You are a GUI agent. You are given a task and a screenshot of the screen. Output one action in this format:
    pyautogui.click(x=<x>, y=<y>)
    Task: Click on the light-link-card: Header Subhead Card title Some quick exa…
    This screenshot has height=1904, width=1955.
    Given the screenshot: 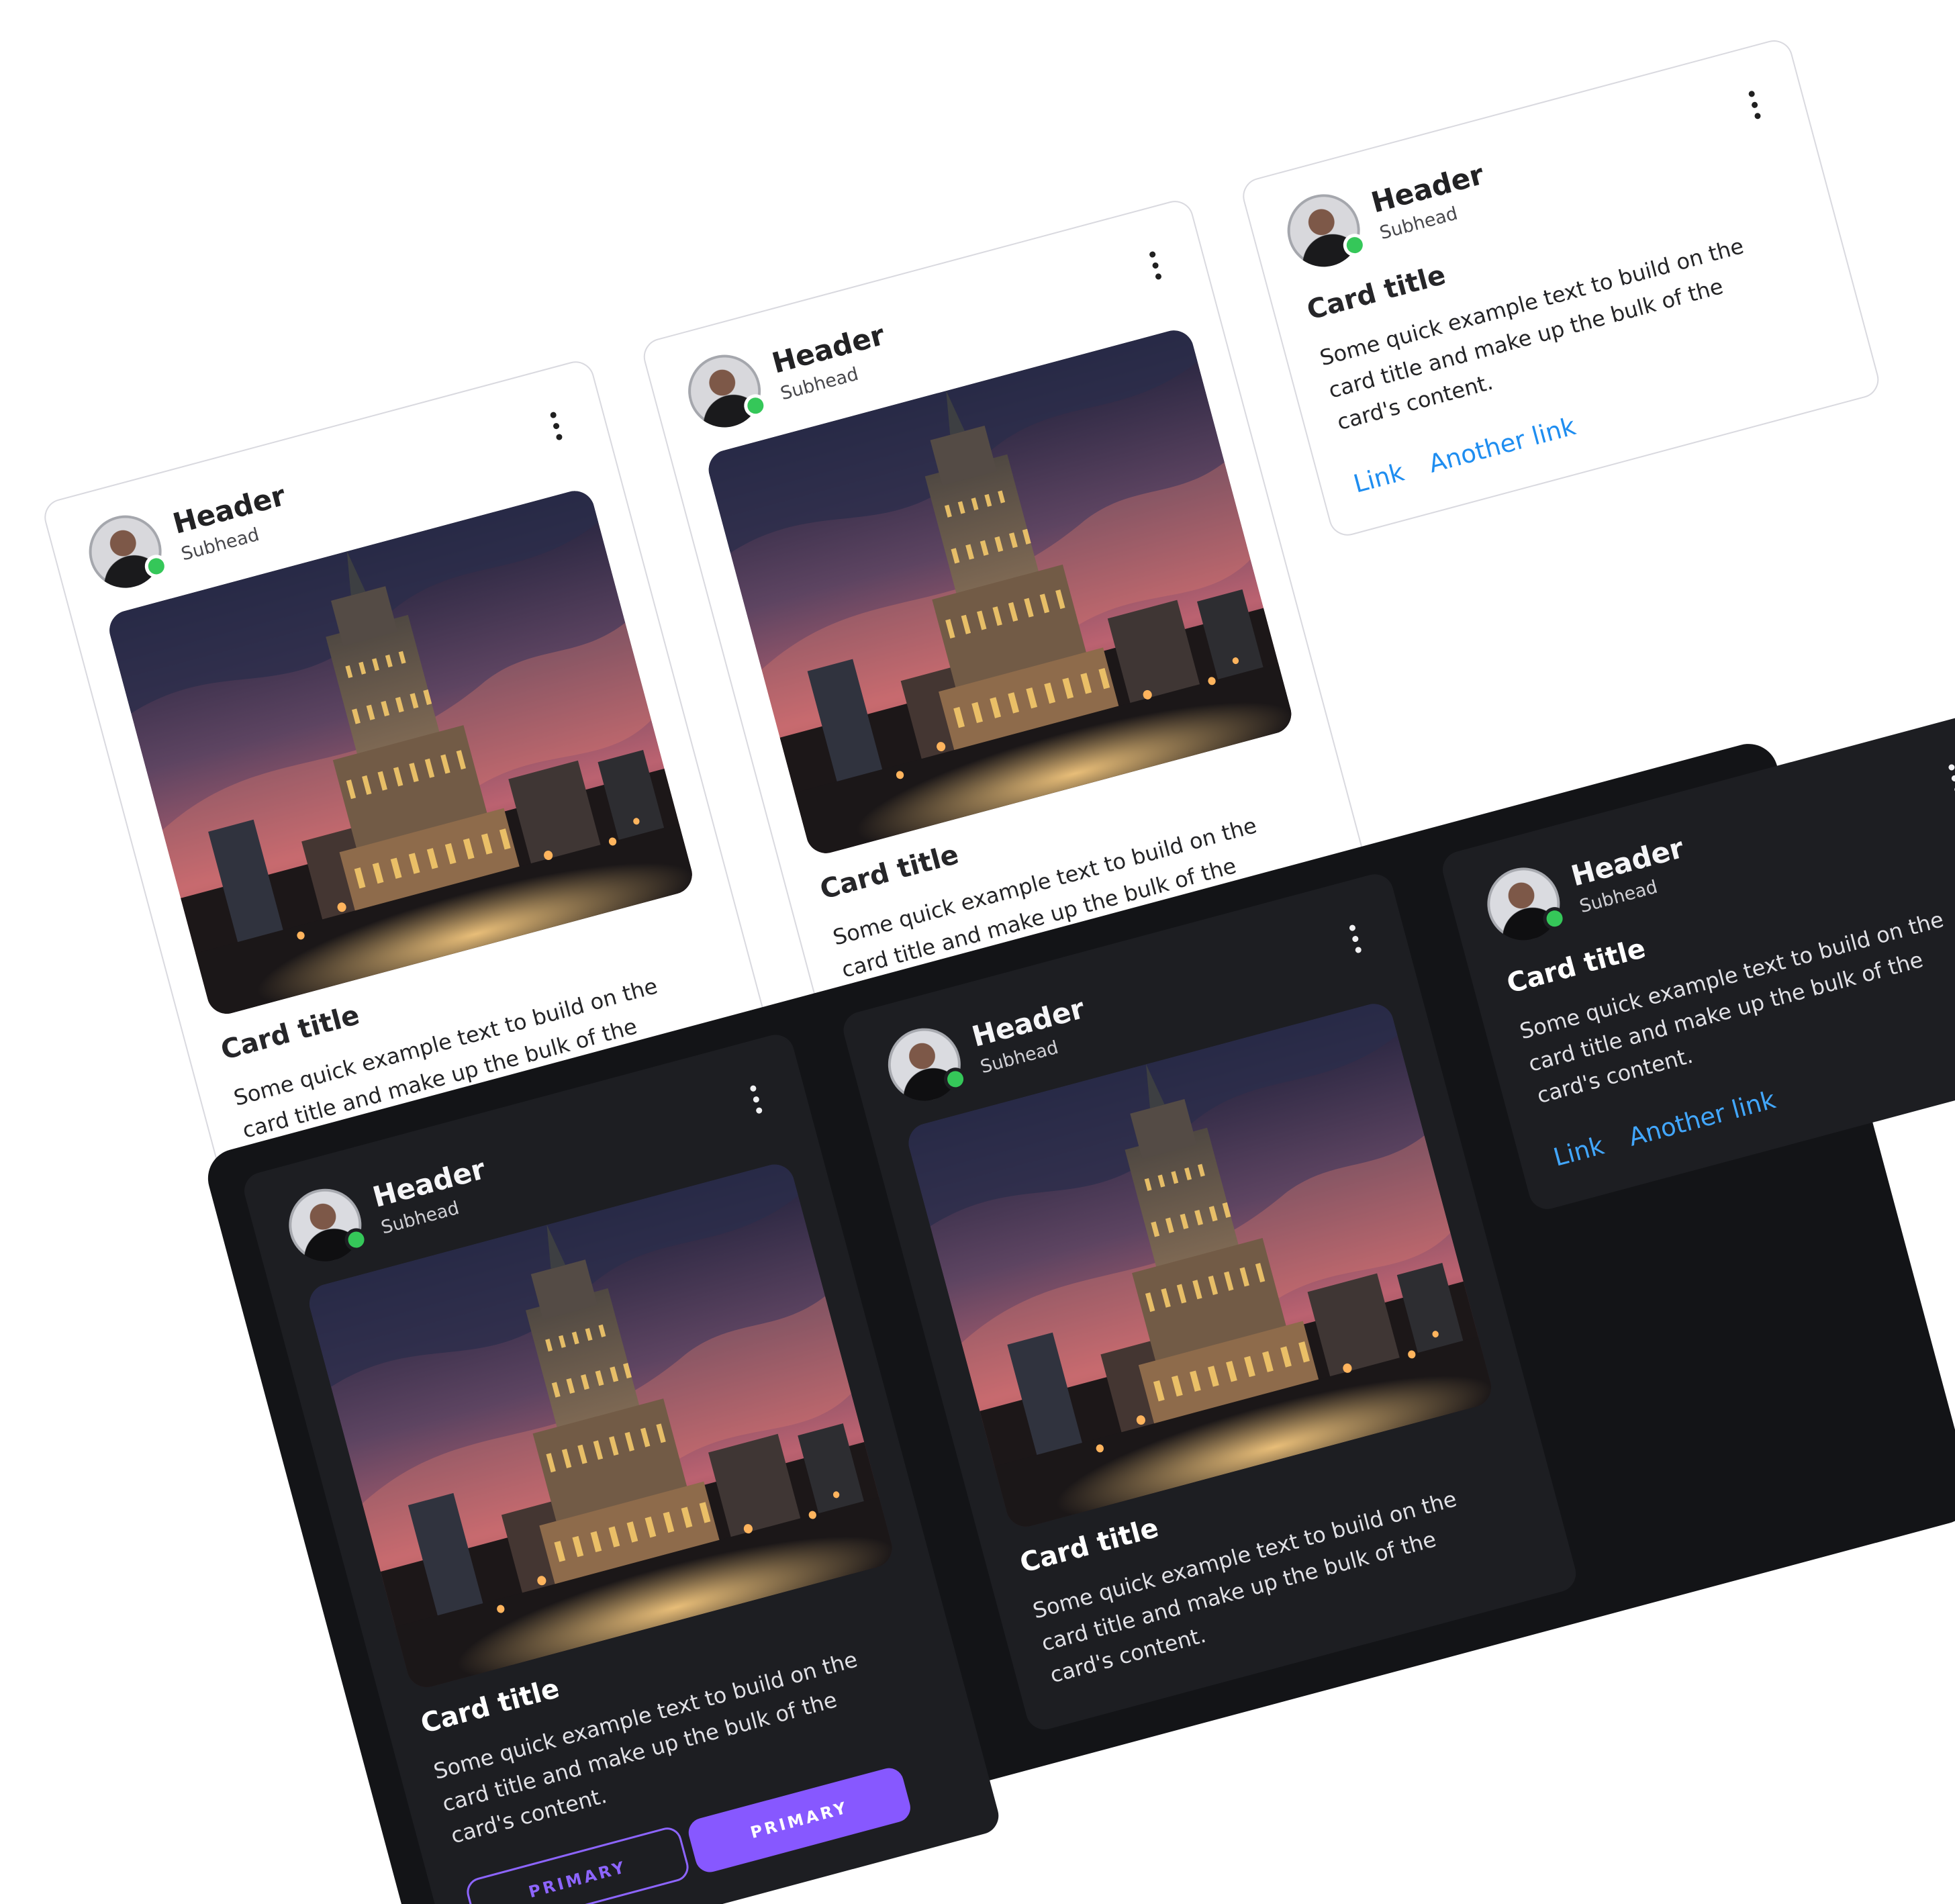 What is the action you would take?
    pyautogui.click(x=1561, y=288)
    